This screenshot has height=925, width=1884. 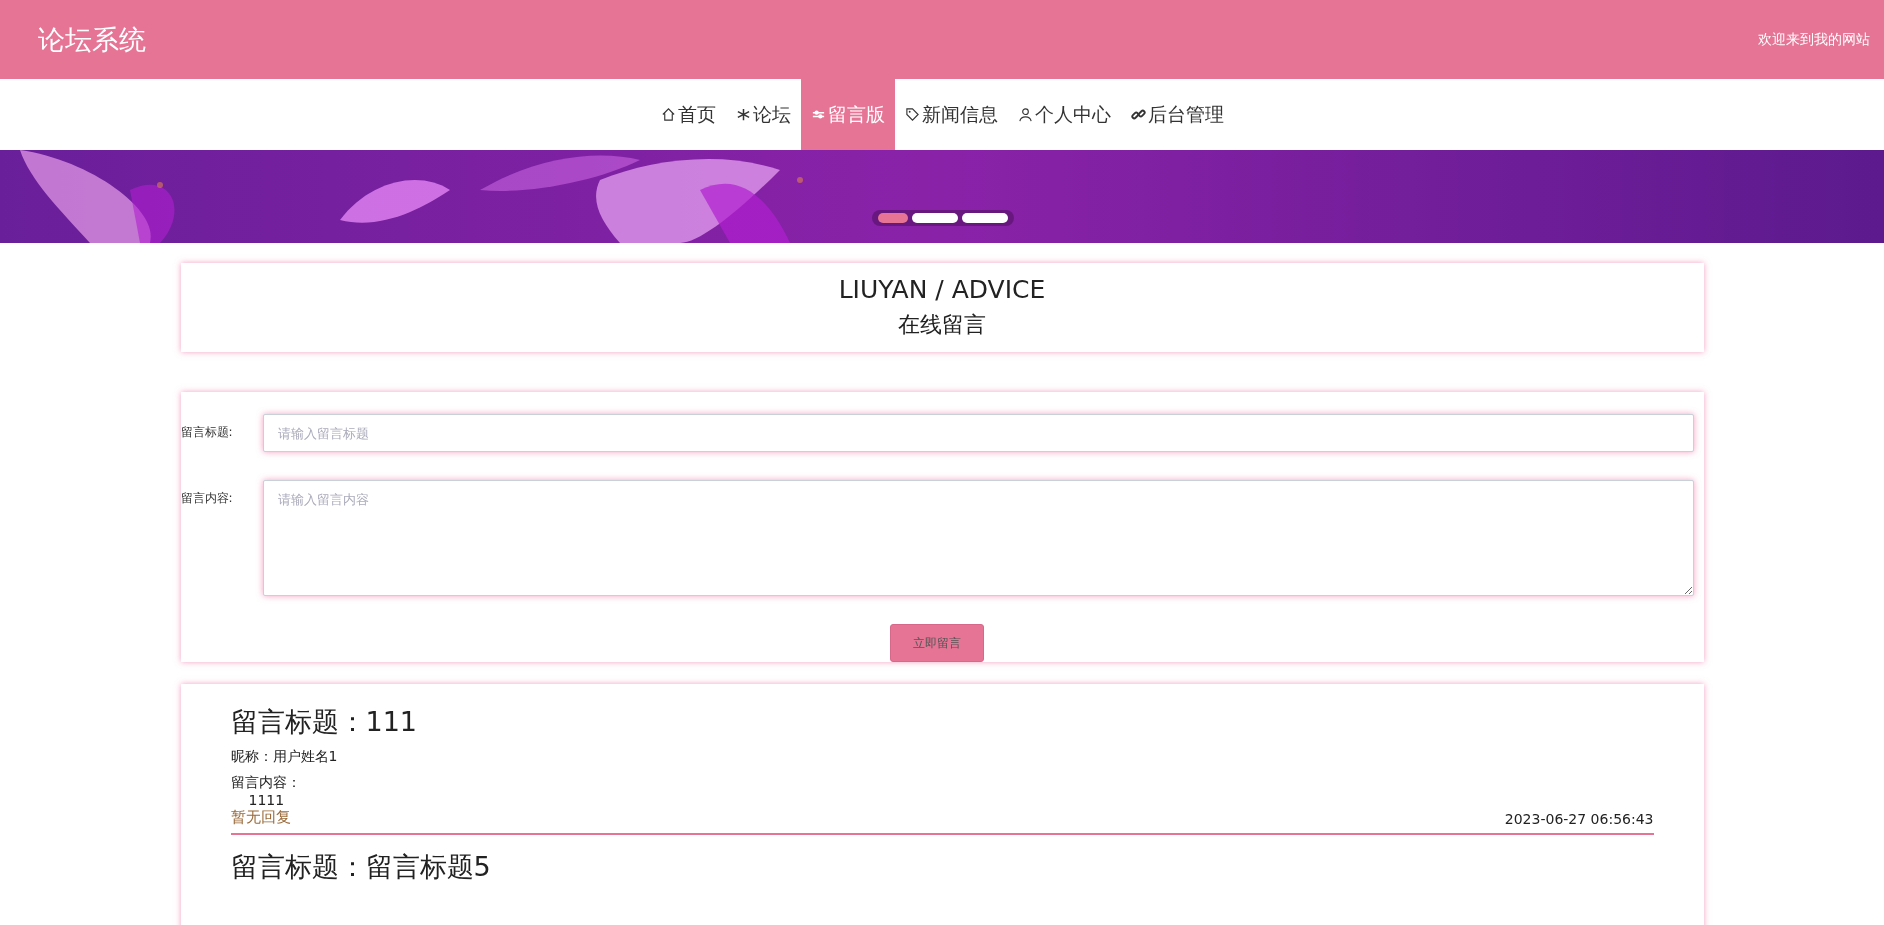 I want to click on home-icon, so click(x=668, y=114).